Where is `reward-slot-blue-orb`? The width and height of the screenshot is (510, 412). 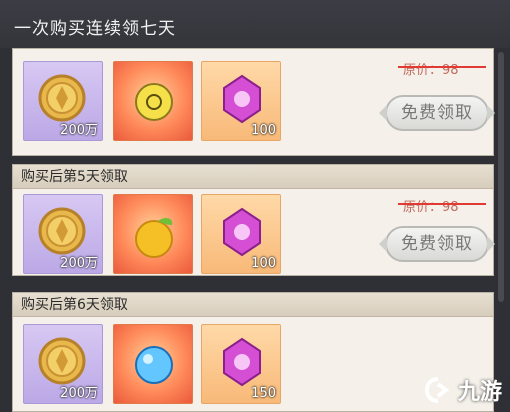 reward-slot-blue-orb is located at coordinates (153, 364).